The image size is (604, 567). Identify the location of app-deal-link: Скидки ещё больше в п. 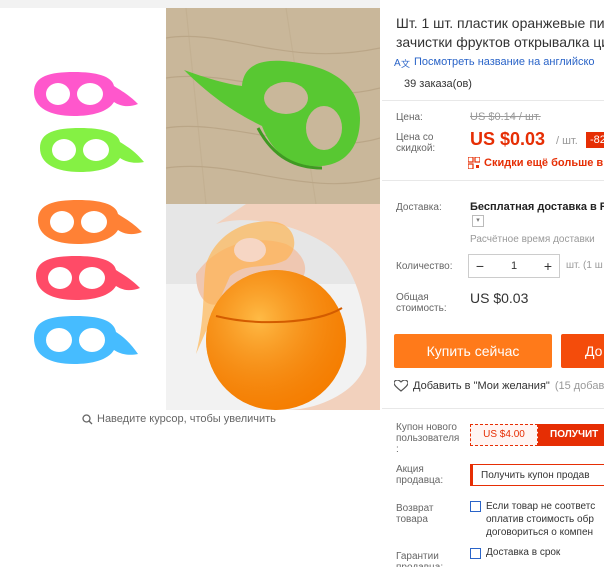
(536, 163).